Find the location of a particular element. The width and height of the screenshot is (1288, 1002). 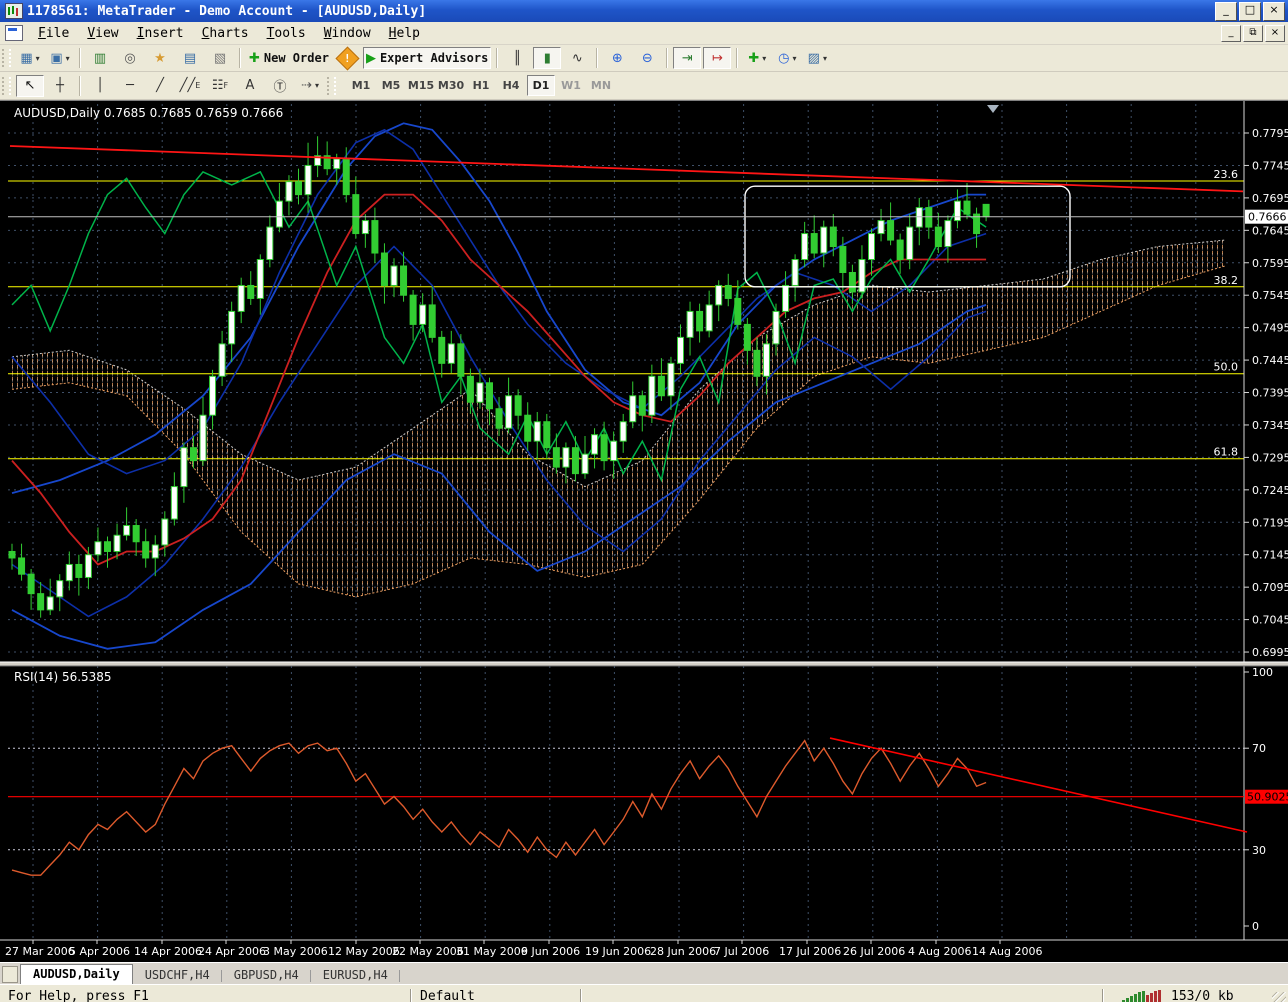

periods-button: ◷ ▾ is located at coordinates (787, 58).